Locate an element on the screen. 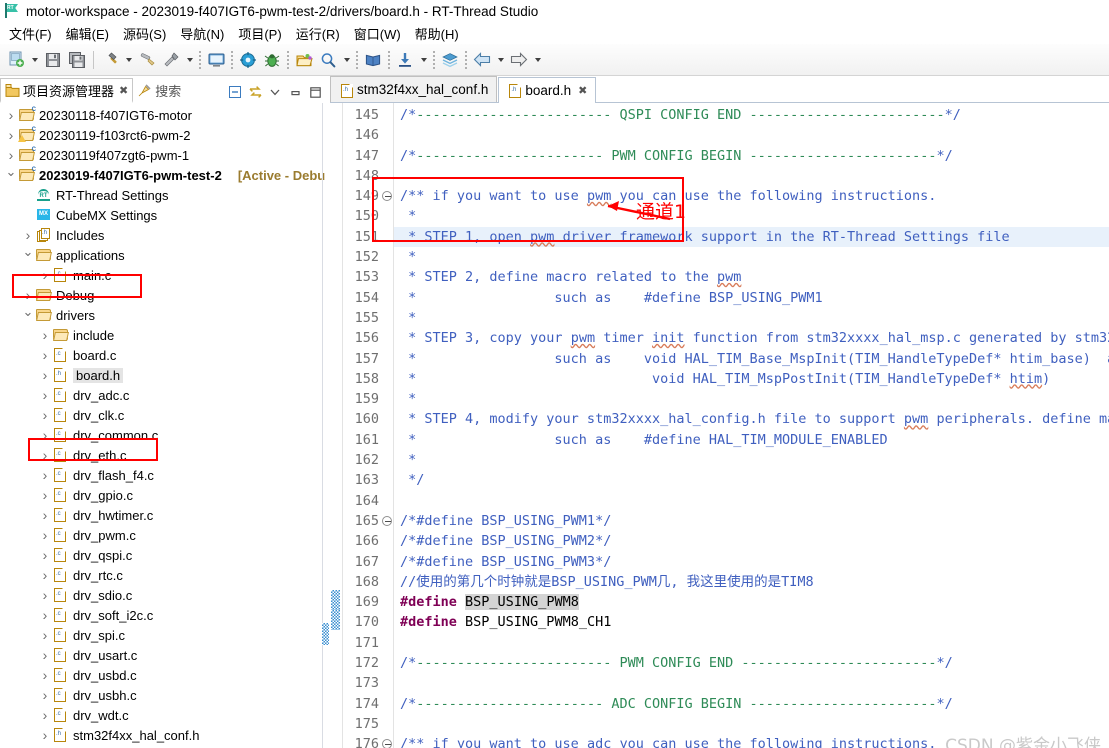 The width and height of the screenshot is (1109, 748). editor-marker-gutter is located at coordinates (336, 425).